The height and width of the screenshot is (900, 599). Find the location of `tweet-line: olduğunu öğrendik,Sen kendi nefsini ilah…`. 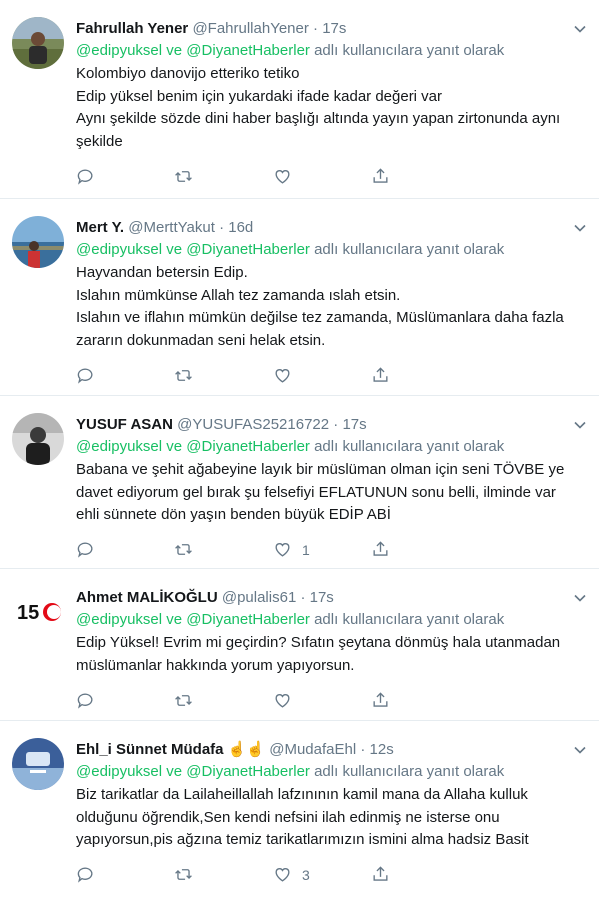

tweet-line: olduğunu öğrendik,Sen kendi nefsini ilah… is located at coordinates (288, 817).